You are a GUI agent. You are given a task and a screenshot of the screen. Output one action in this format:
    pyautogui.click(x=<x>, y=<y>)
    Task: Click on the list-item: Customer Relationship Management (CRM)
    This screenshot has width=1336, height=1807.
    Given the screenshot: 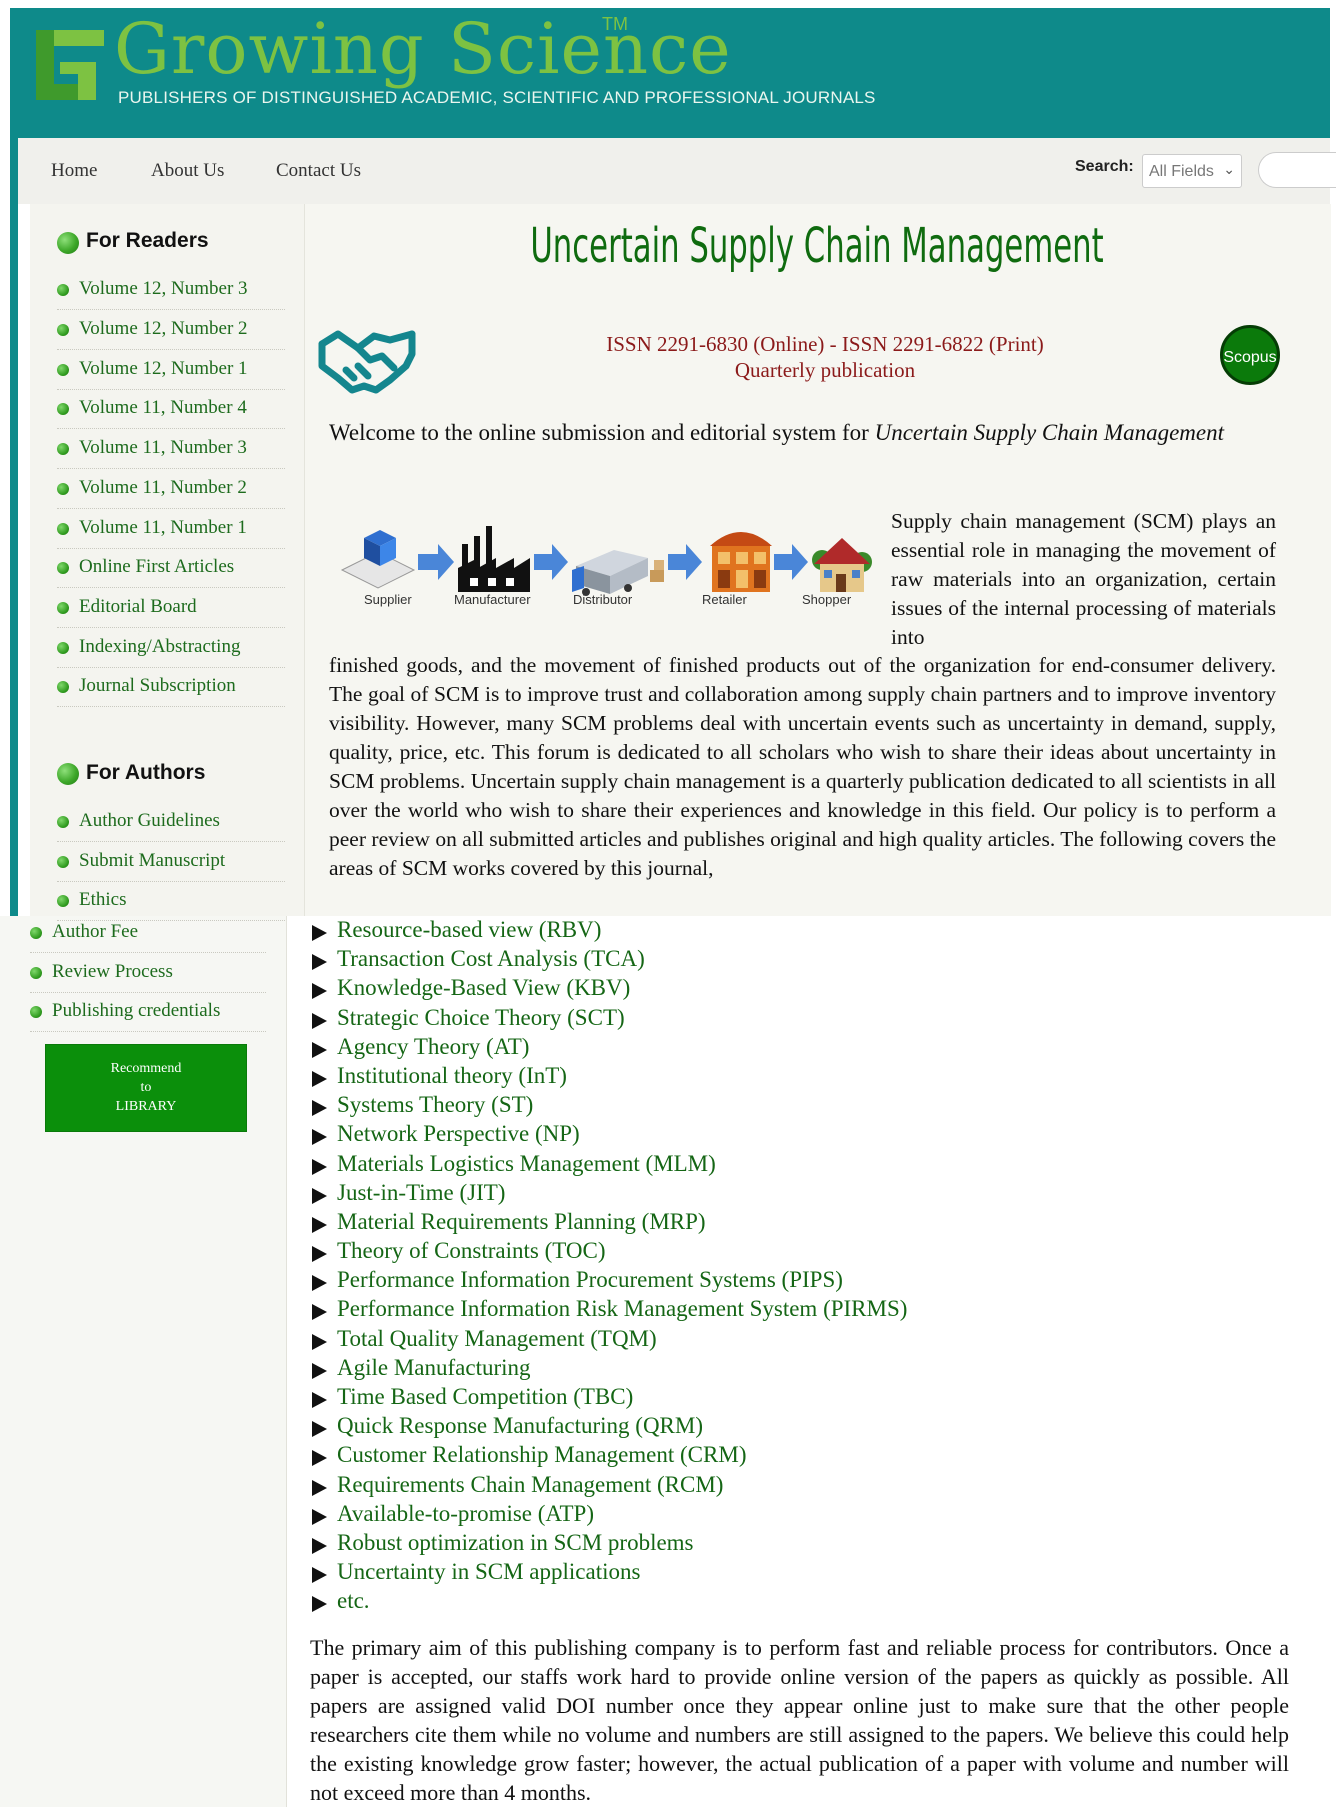 What is the action you would take?
    pyautogui.click(x=810, y=1456)
    